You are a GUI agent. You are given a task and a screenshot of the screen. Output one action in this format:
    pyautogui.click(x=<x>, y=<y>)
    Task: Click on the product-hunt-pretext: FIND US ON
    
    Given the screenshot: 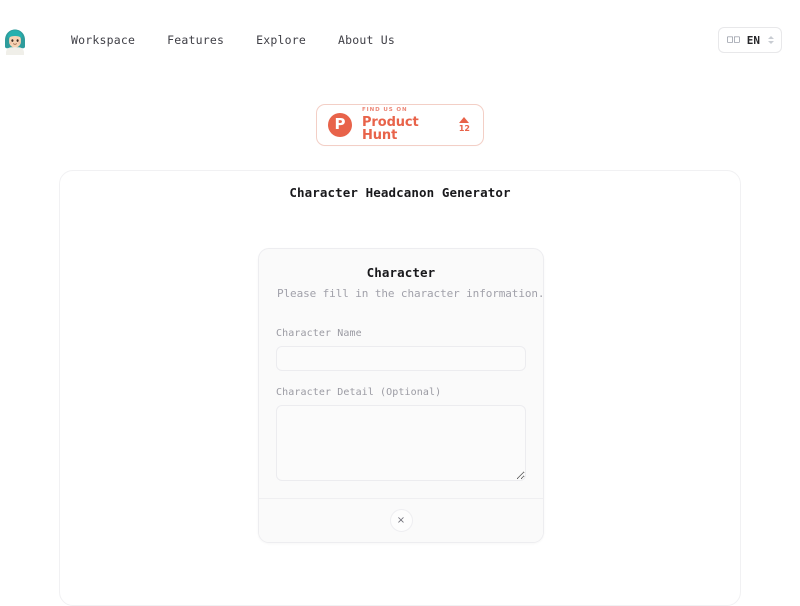 What is the action you would take?
    pyautogui.click(x=385, y=110)
    